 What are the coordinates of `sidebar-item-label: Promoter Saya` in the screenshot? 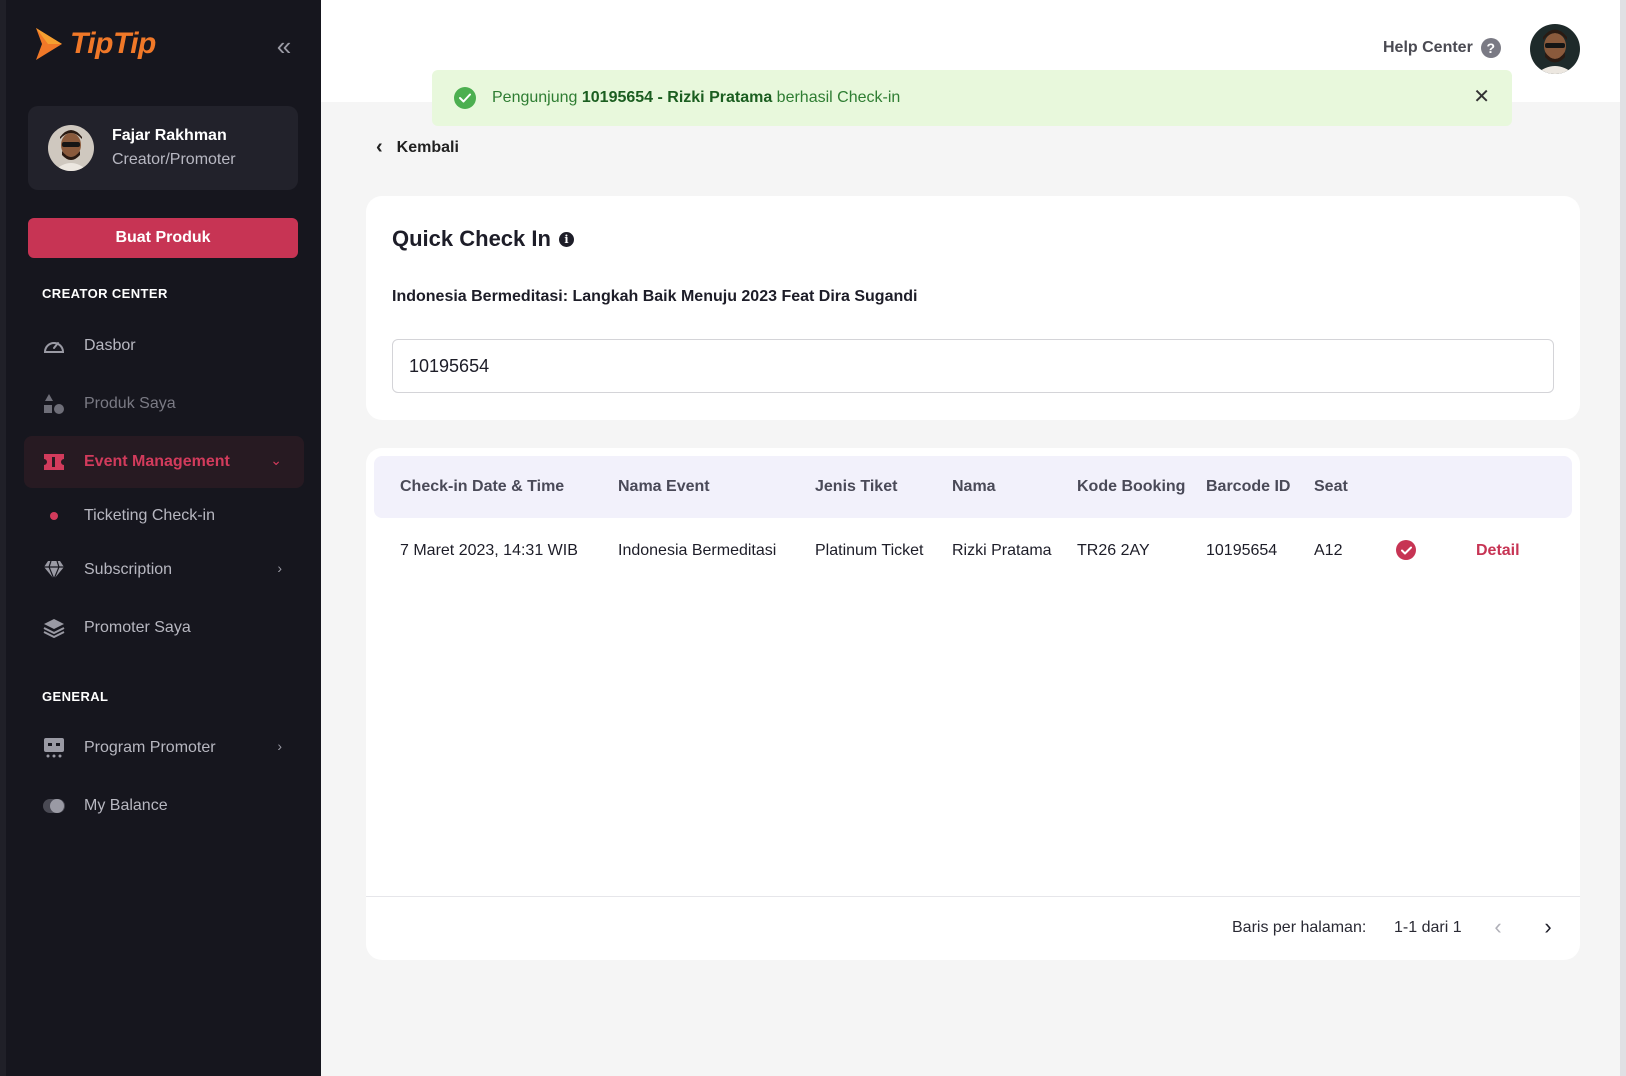 It's located at (137, 627).